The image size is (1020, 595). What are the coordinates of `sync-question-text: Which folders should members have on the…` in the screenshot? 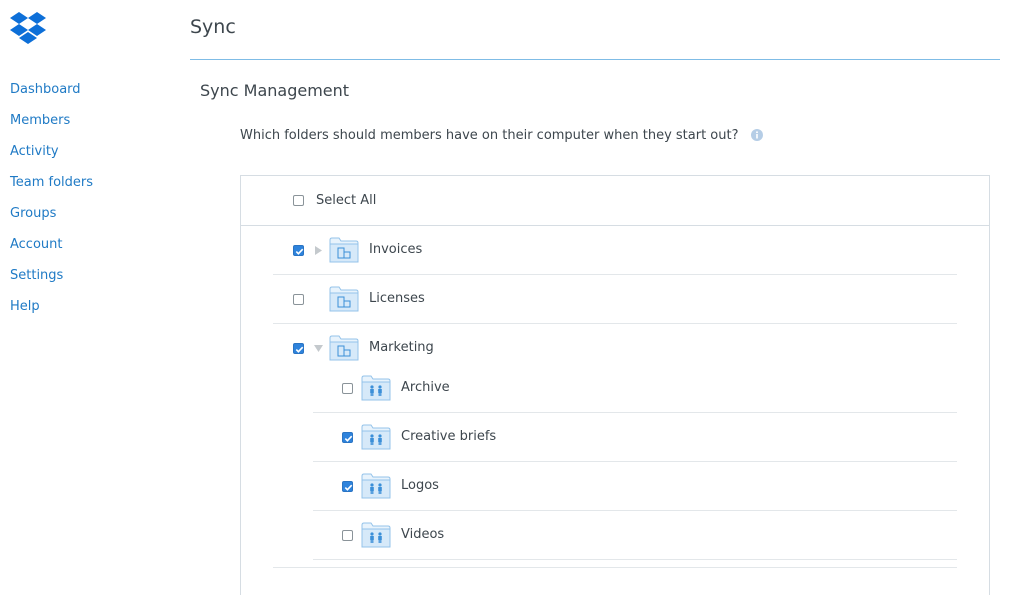 It's located at (489, 135).